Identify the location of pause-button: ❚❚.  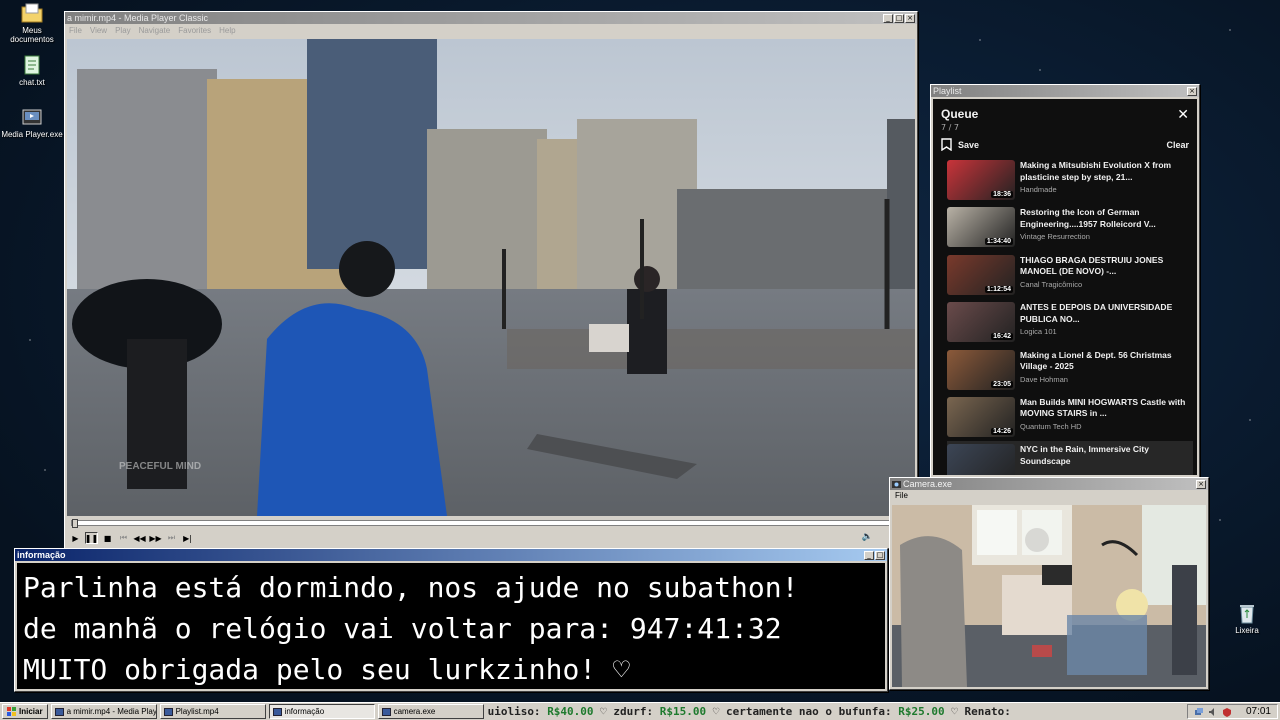
(91, 538).